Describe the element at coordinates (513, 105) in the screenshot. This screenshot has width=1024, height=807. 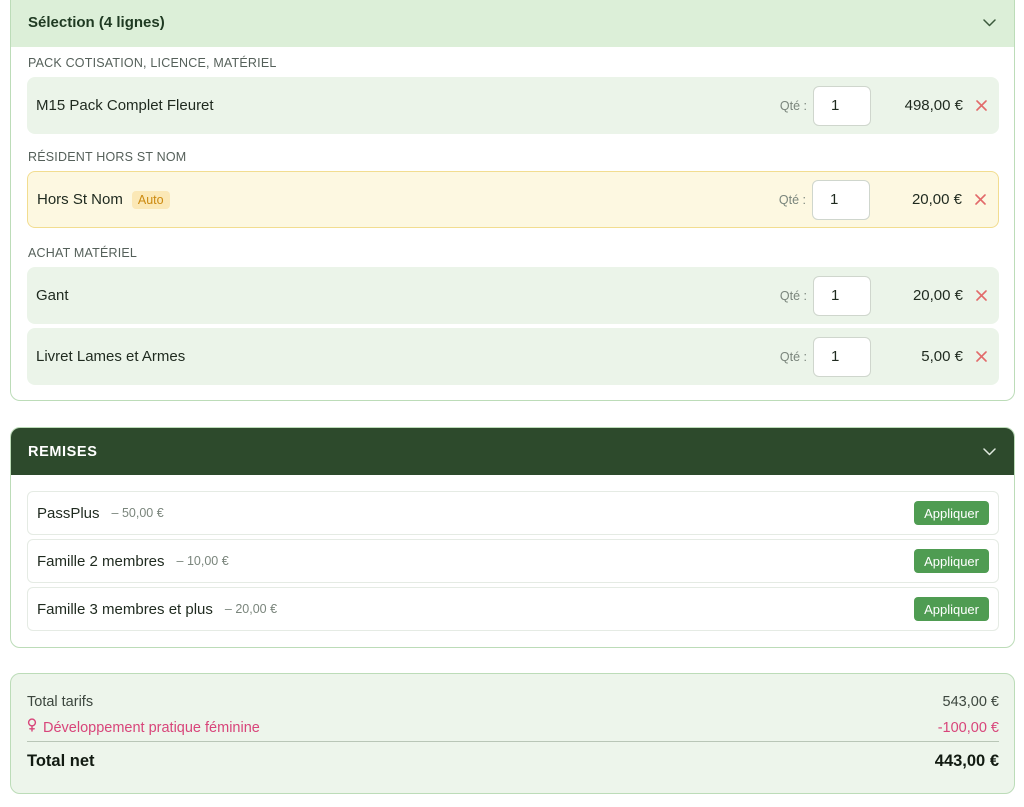
I see `selection-item-row: M15 Pack Complet Fleuret Qté : 498,00 €` at that location.